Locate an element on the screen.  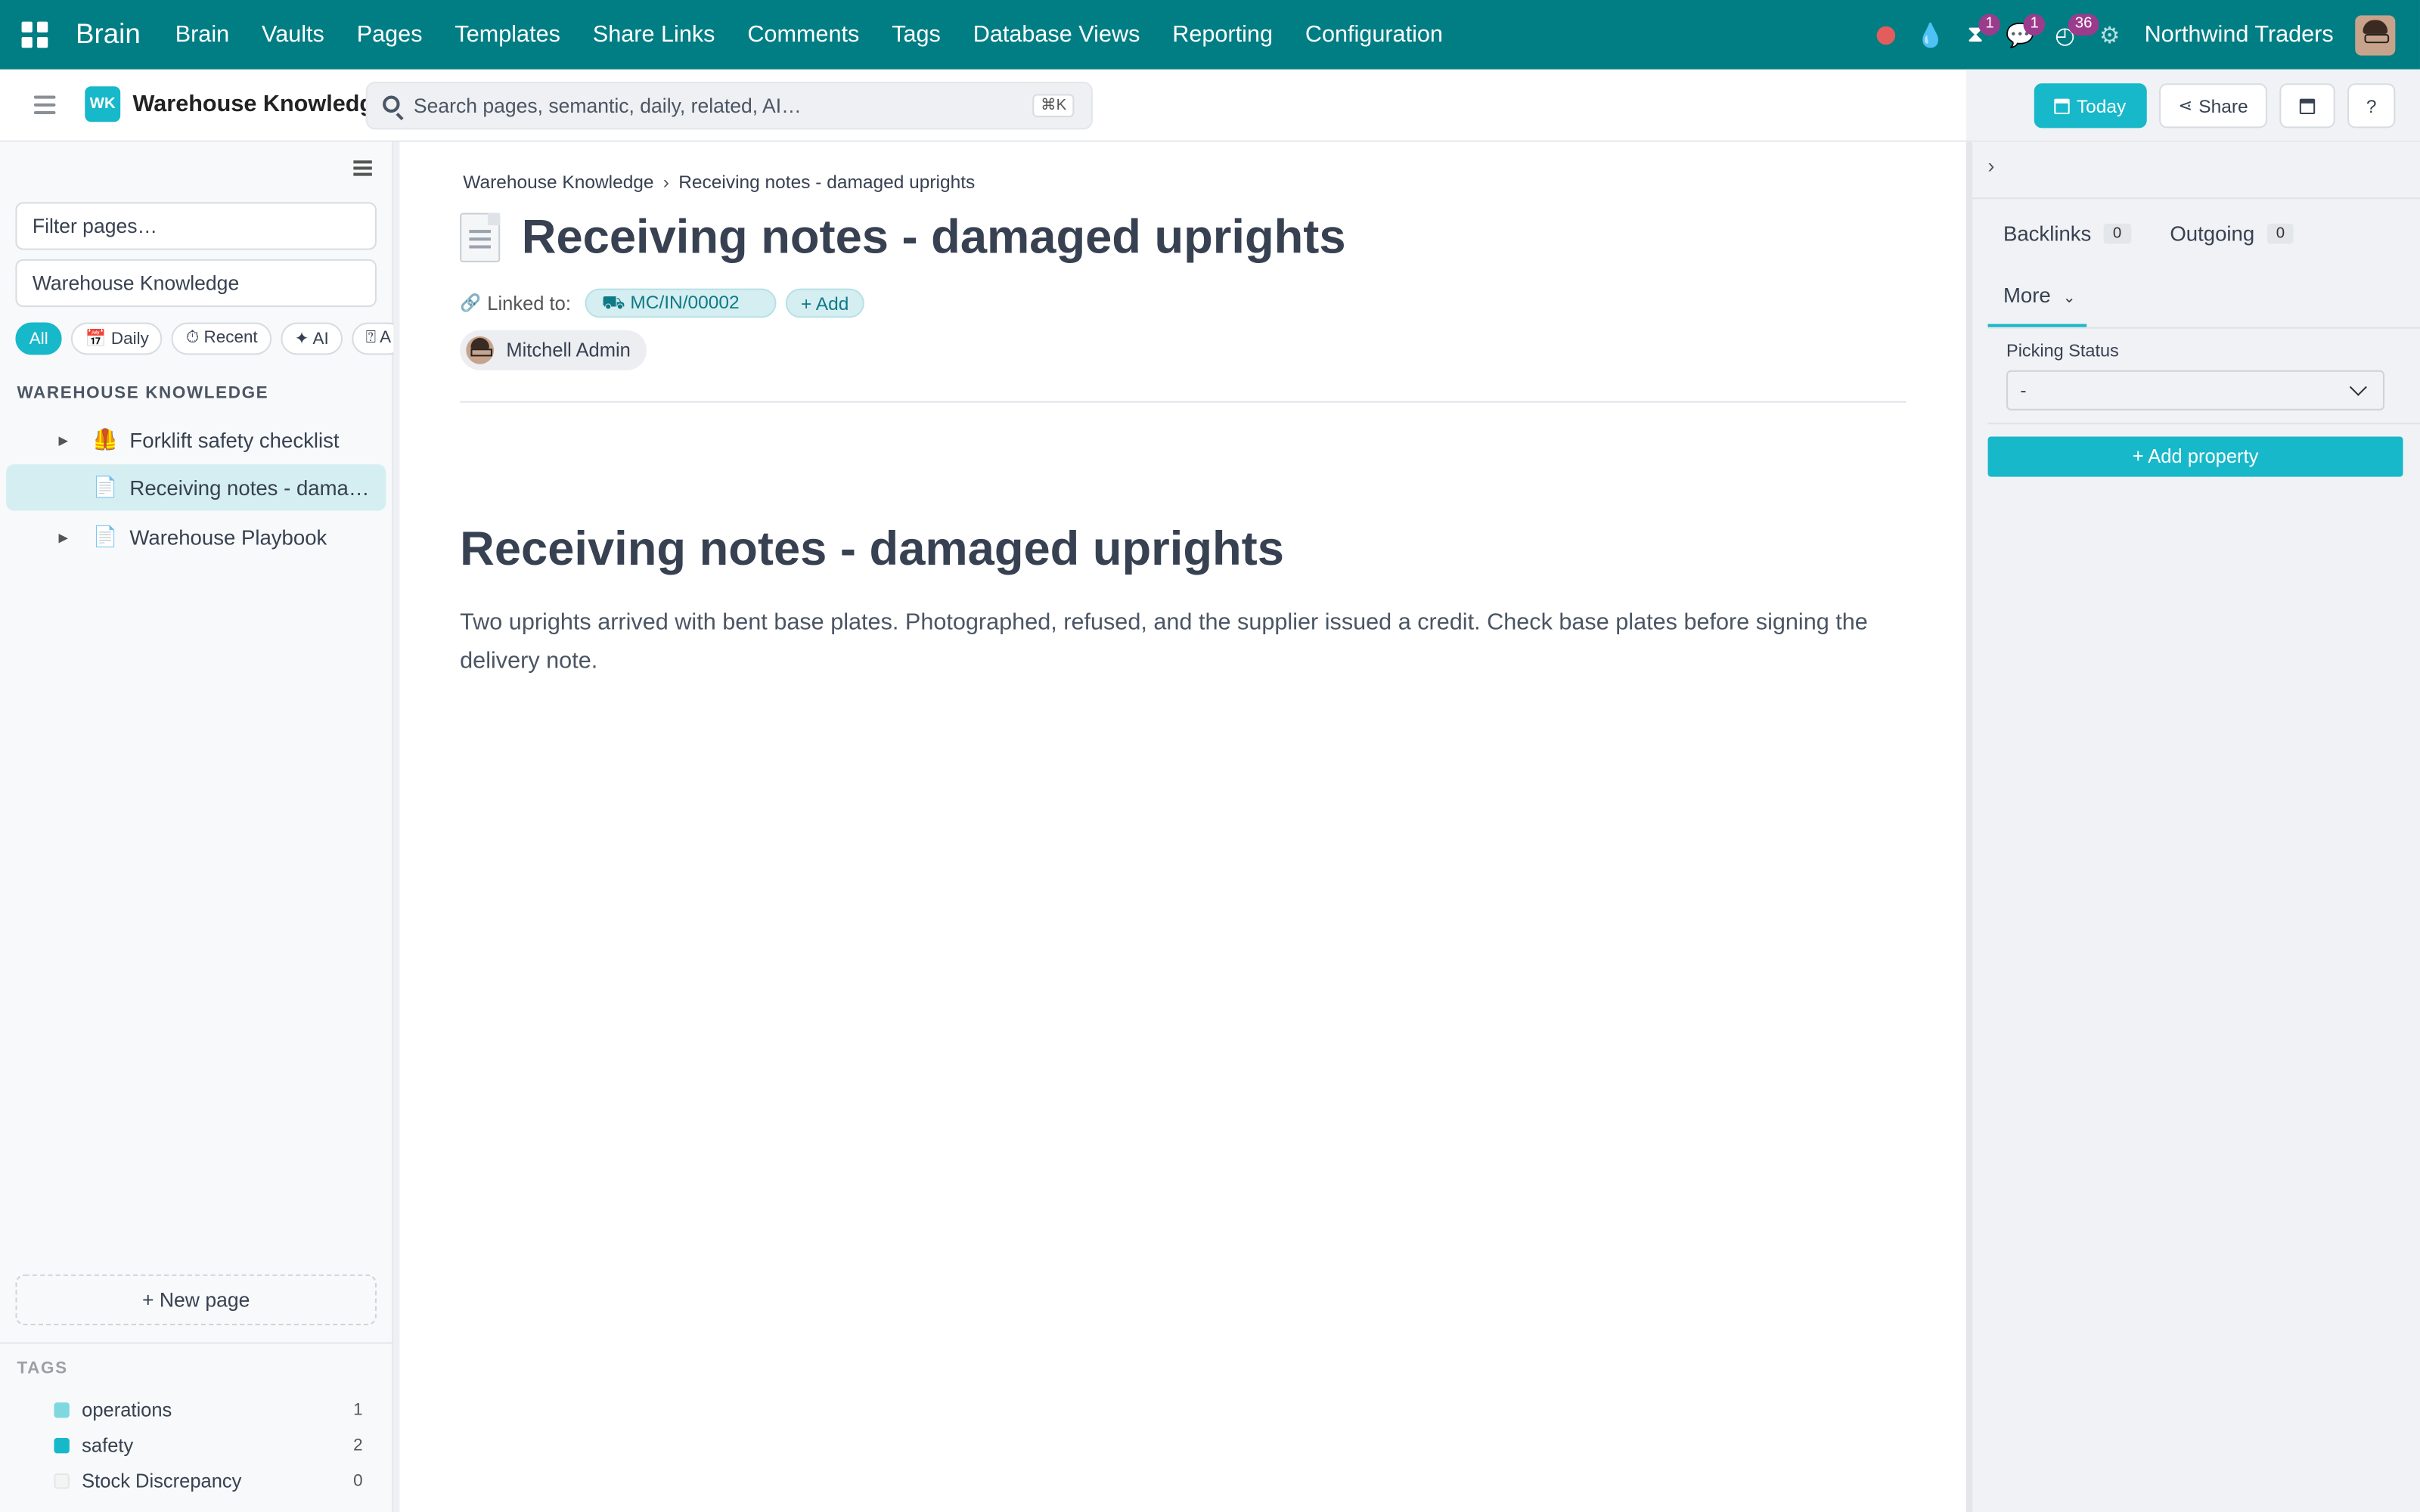
page-tree-item: ▶ 📄 Warehouse Playbook is located at coordinates (196, 537).